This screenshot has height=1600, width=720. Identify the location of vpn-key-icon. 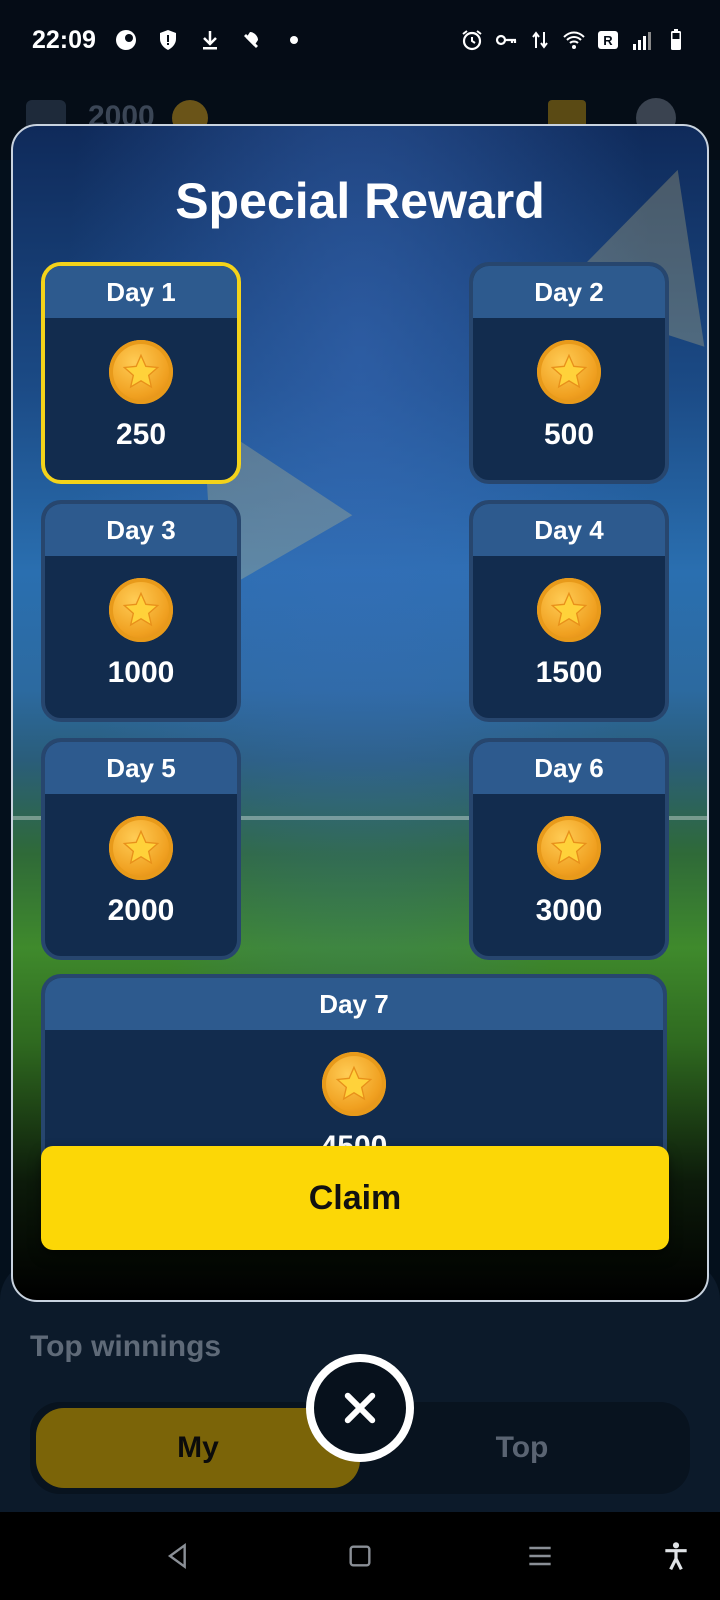
(506, 40).